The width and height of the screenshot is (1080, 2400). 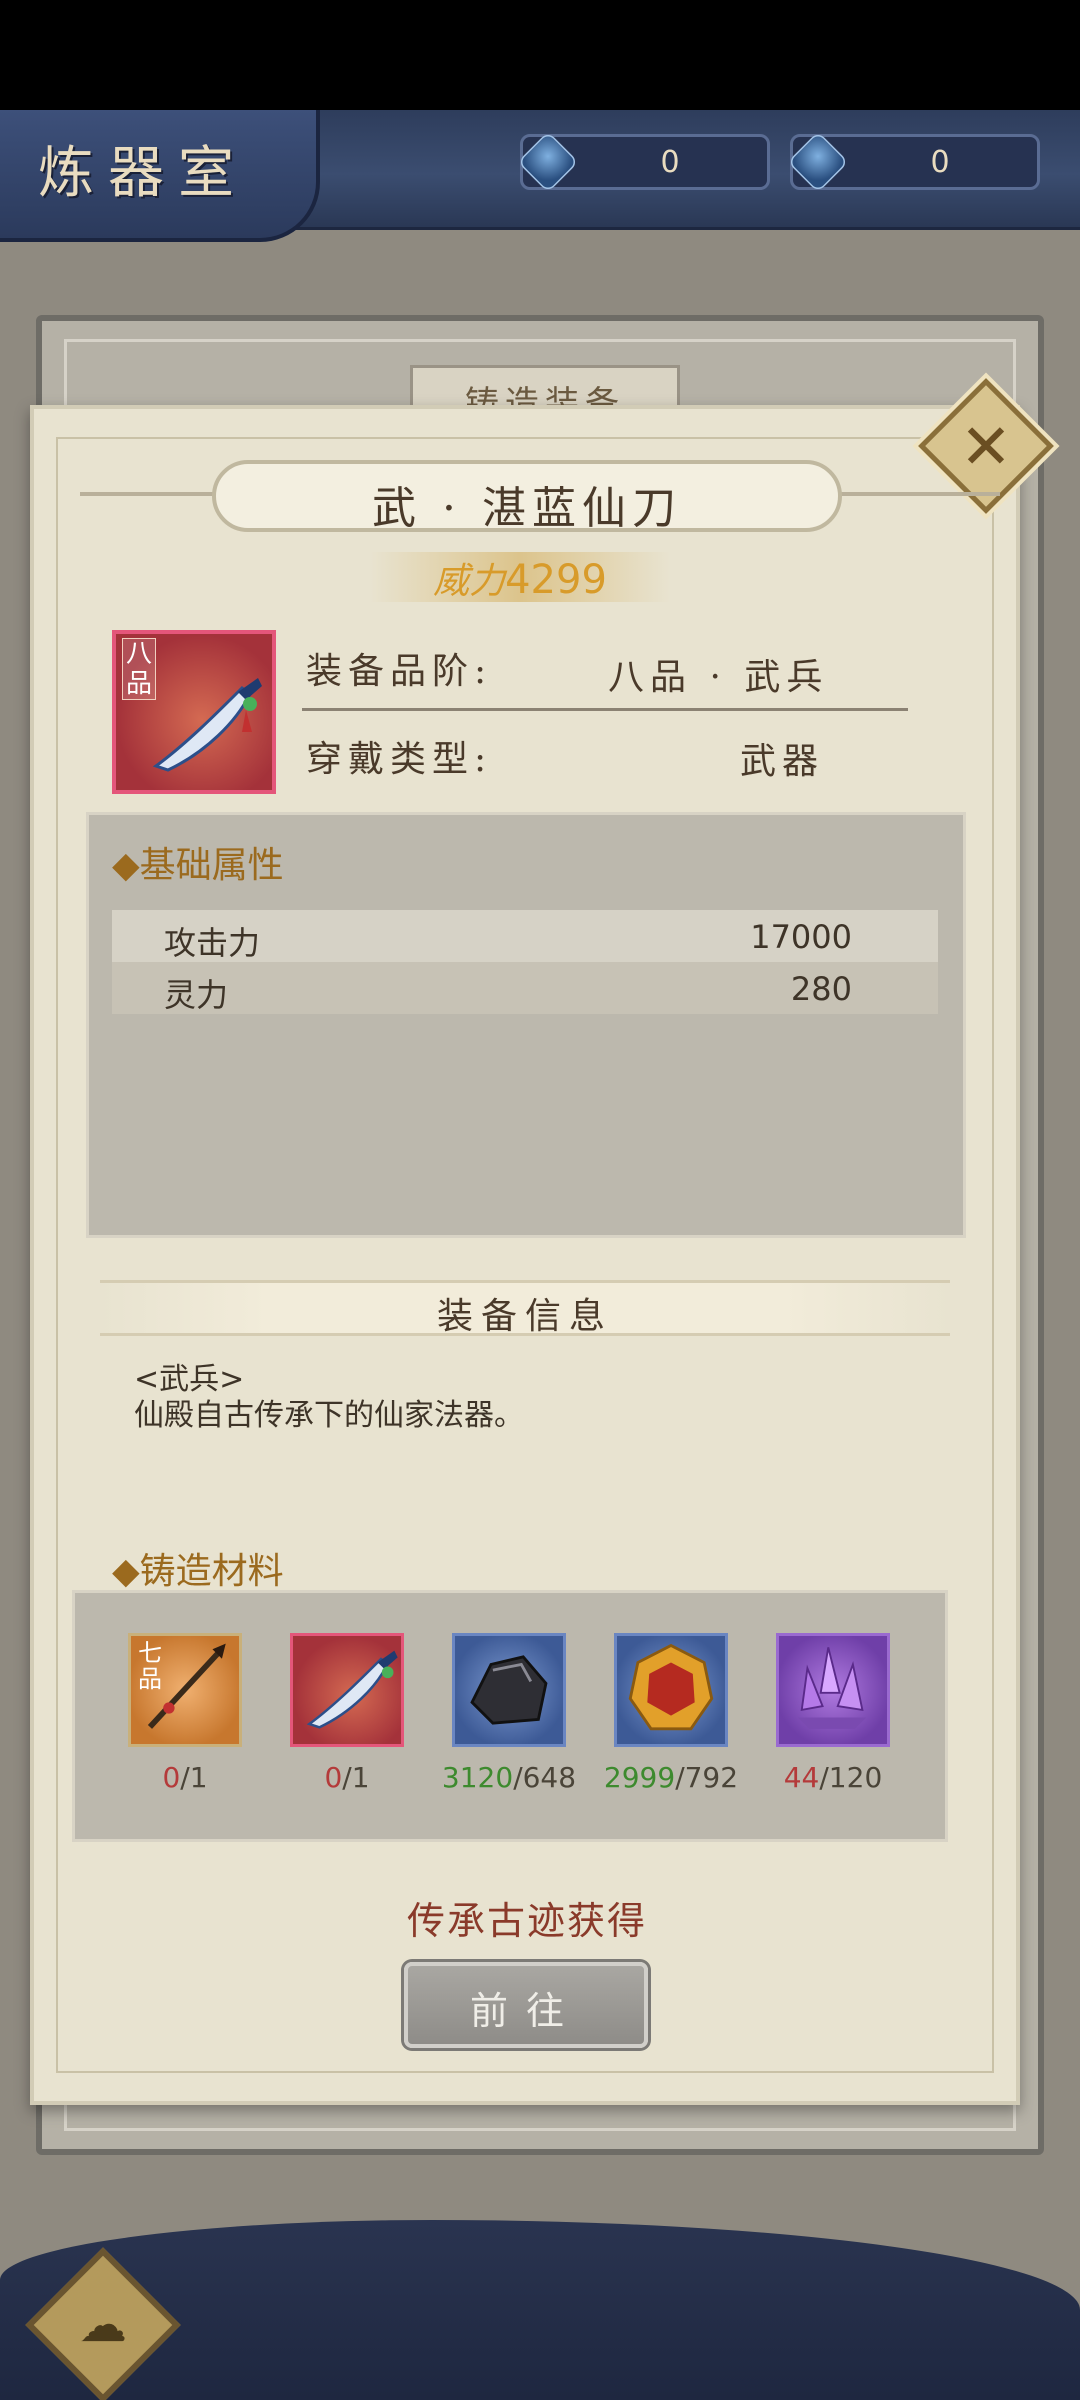 I want to click on source-text: 传承古迹获得, so click(x=526, y=1921).